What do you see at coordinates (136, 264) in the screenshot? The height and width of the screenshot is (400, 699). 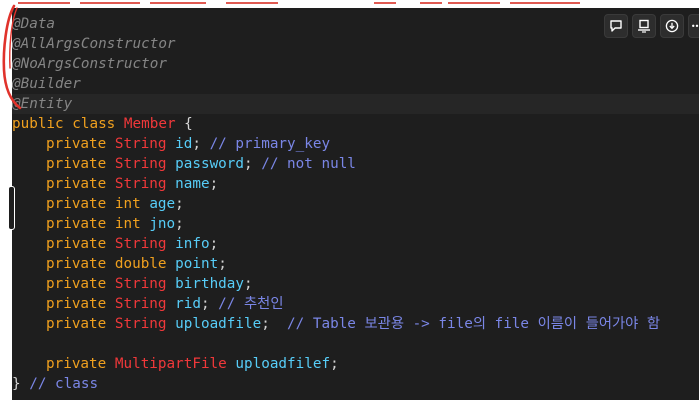 I see `field-line: private double point;` at bounding box center [136, 264].